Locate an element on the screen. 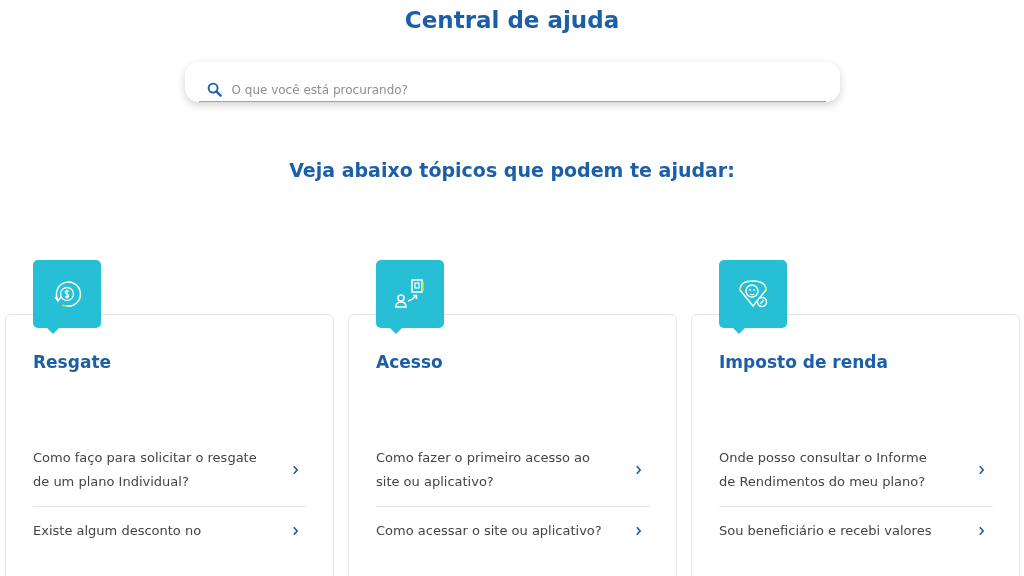 This screenshot has width=1024, height=576. section-subtitle: Veja abaixo tópicos que podem te ajudar: is located at coordinates (512, 170).